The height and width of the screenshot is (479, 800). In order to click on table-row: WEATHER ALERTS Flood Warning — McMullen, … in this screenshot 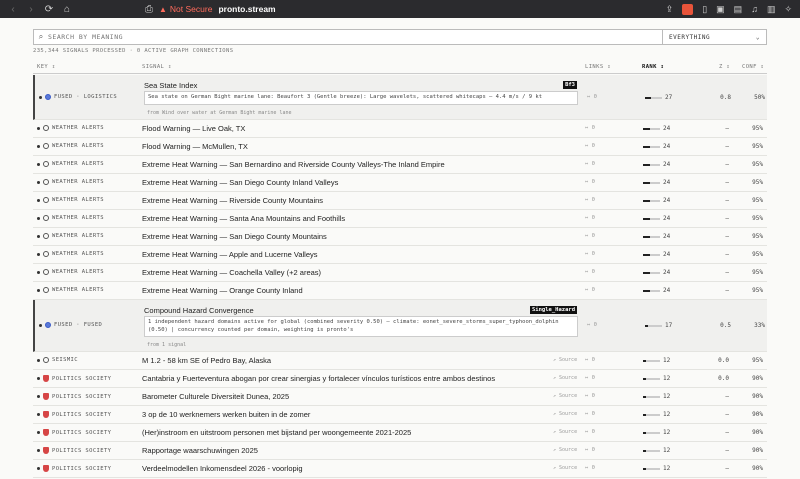, I will do `click(400, 147)`.